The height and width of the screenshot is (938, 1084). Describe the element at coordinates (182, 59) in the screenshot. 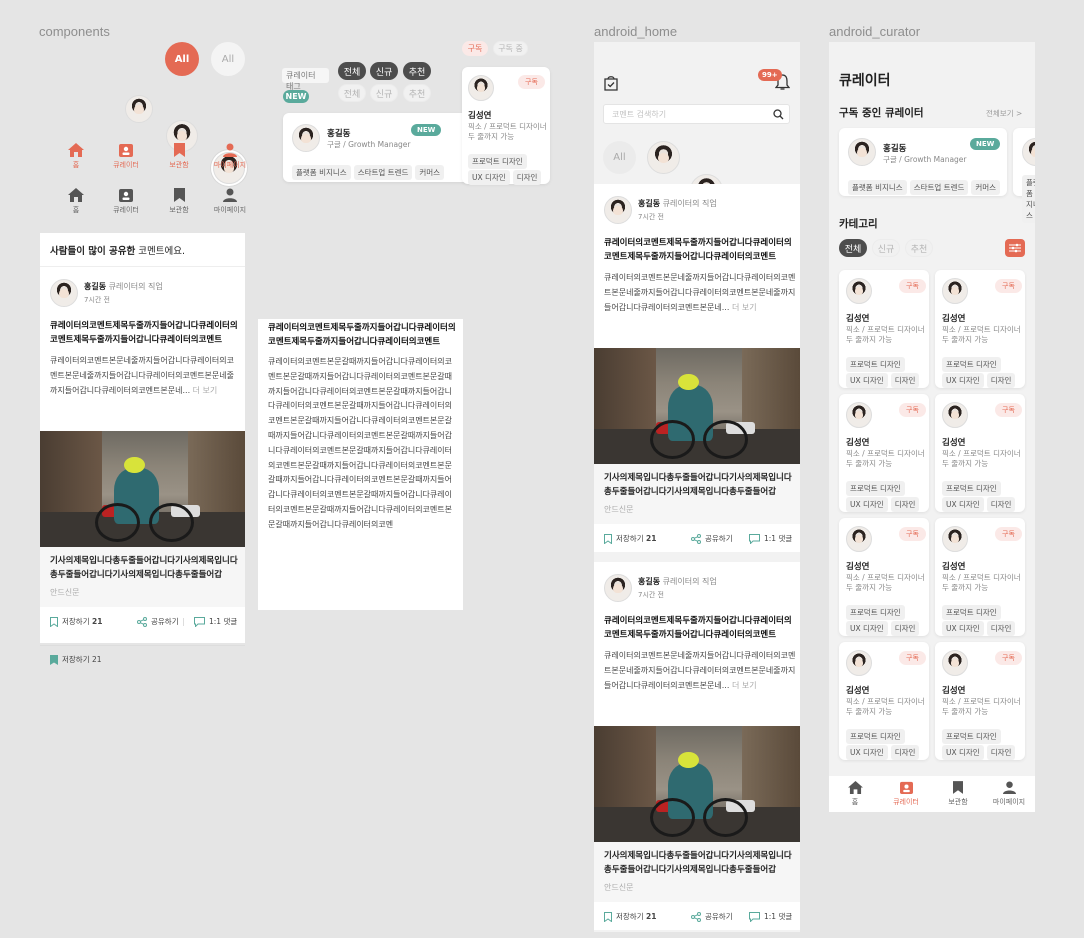

I see `all-button-active: All` at that location.